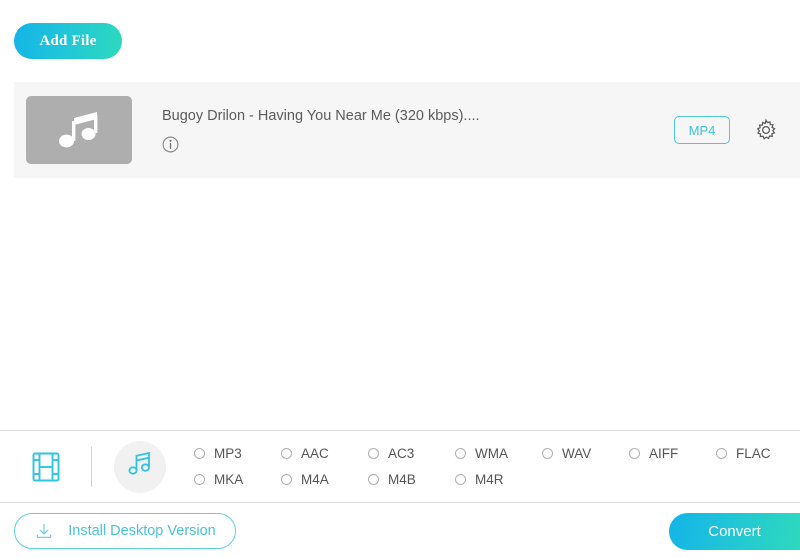 The height and width of the screenshot is (558, 800). I want to click on format-option-label: M4A, so click(315, 479).